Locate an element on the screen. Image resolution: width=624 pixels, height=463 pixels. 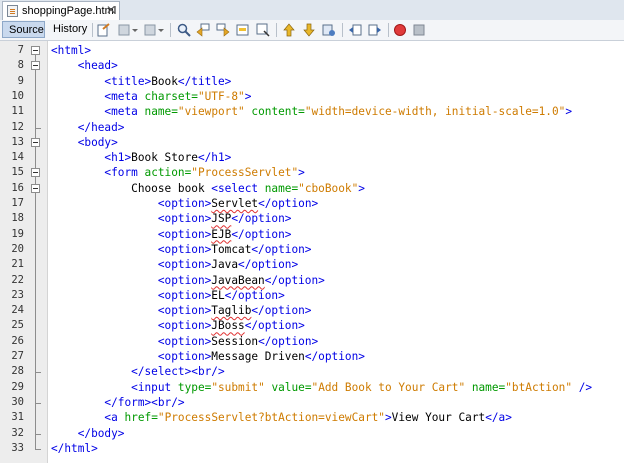
file-tab-name: shoppingPage.html is located at coordinates (69, 11).